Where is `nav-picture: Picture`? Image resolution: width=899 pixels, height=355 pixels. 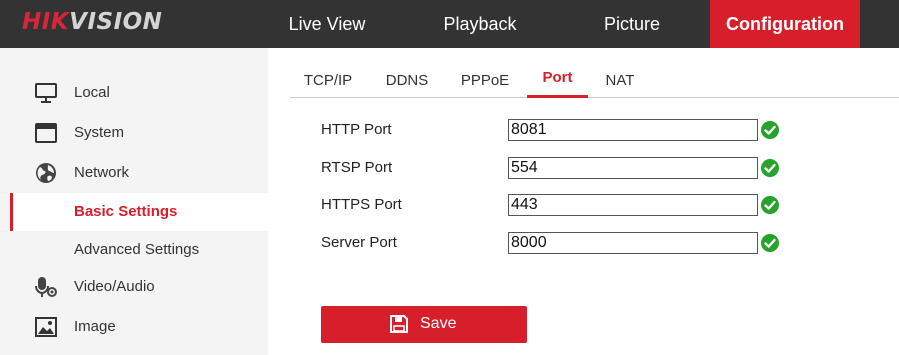 nav-picture: Picture is located at coordinates (632, 24).